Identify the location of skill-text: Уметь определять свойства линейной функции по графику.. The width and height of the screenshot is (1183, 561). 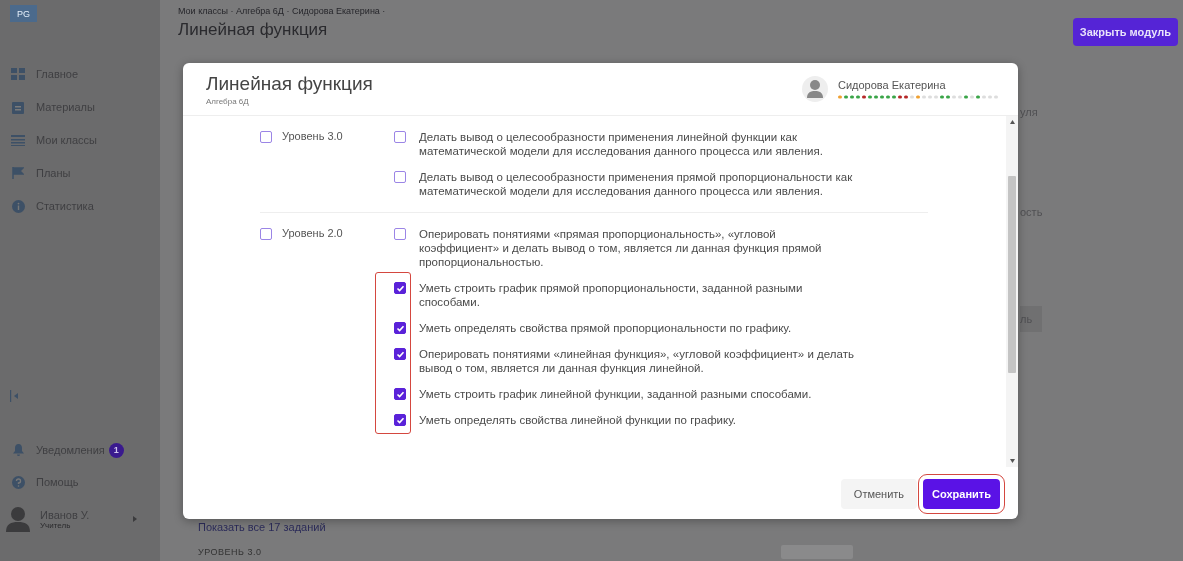
(578, 420).